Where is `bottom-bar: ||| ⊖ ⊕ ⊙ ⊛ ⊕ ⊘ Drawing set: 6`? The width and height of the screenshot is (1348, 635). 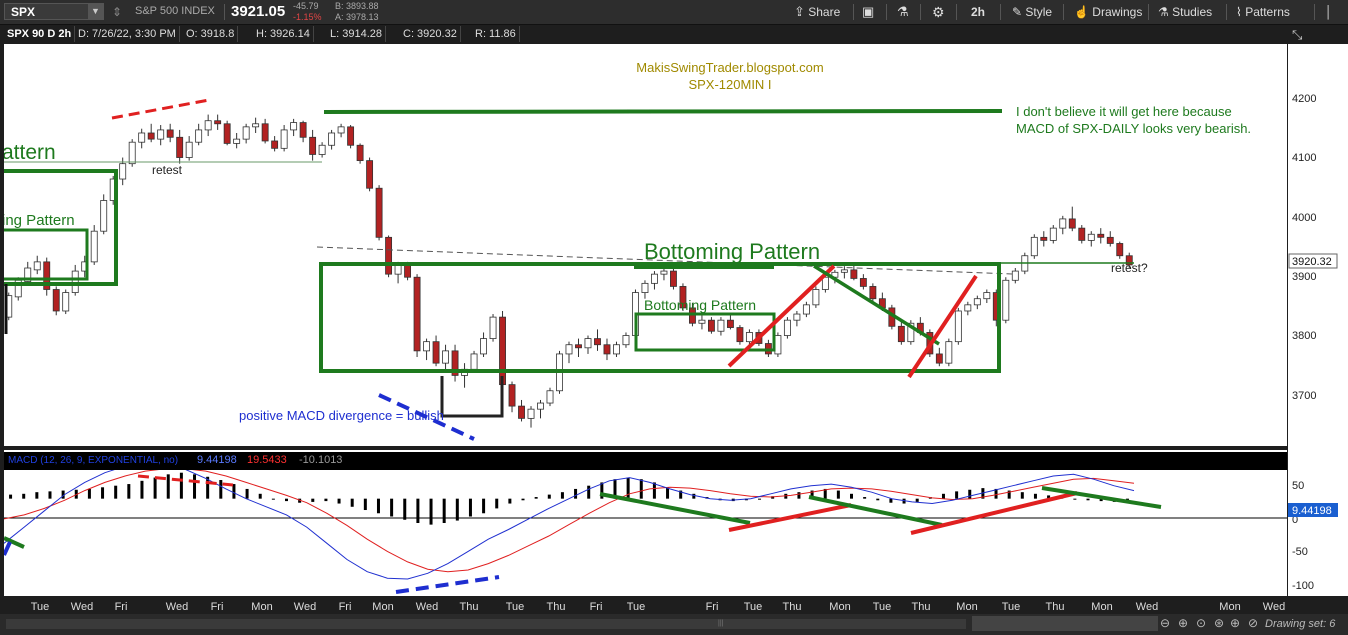 bottom-bar: ||| ⊖ ⊕ ⊙ ⊛ ⊕ ⊘ Drawing set: 6 is located at coordinates (674, 624).